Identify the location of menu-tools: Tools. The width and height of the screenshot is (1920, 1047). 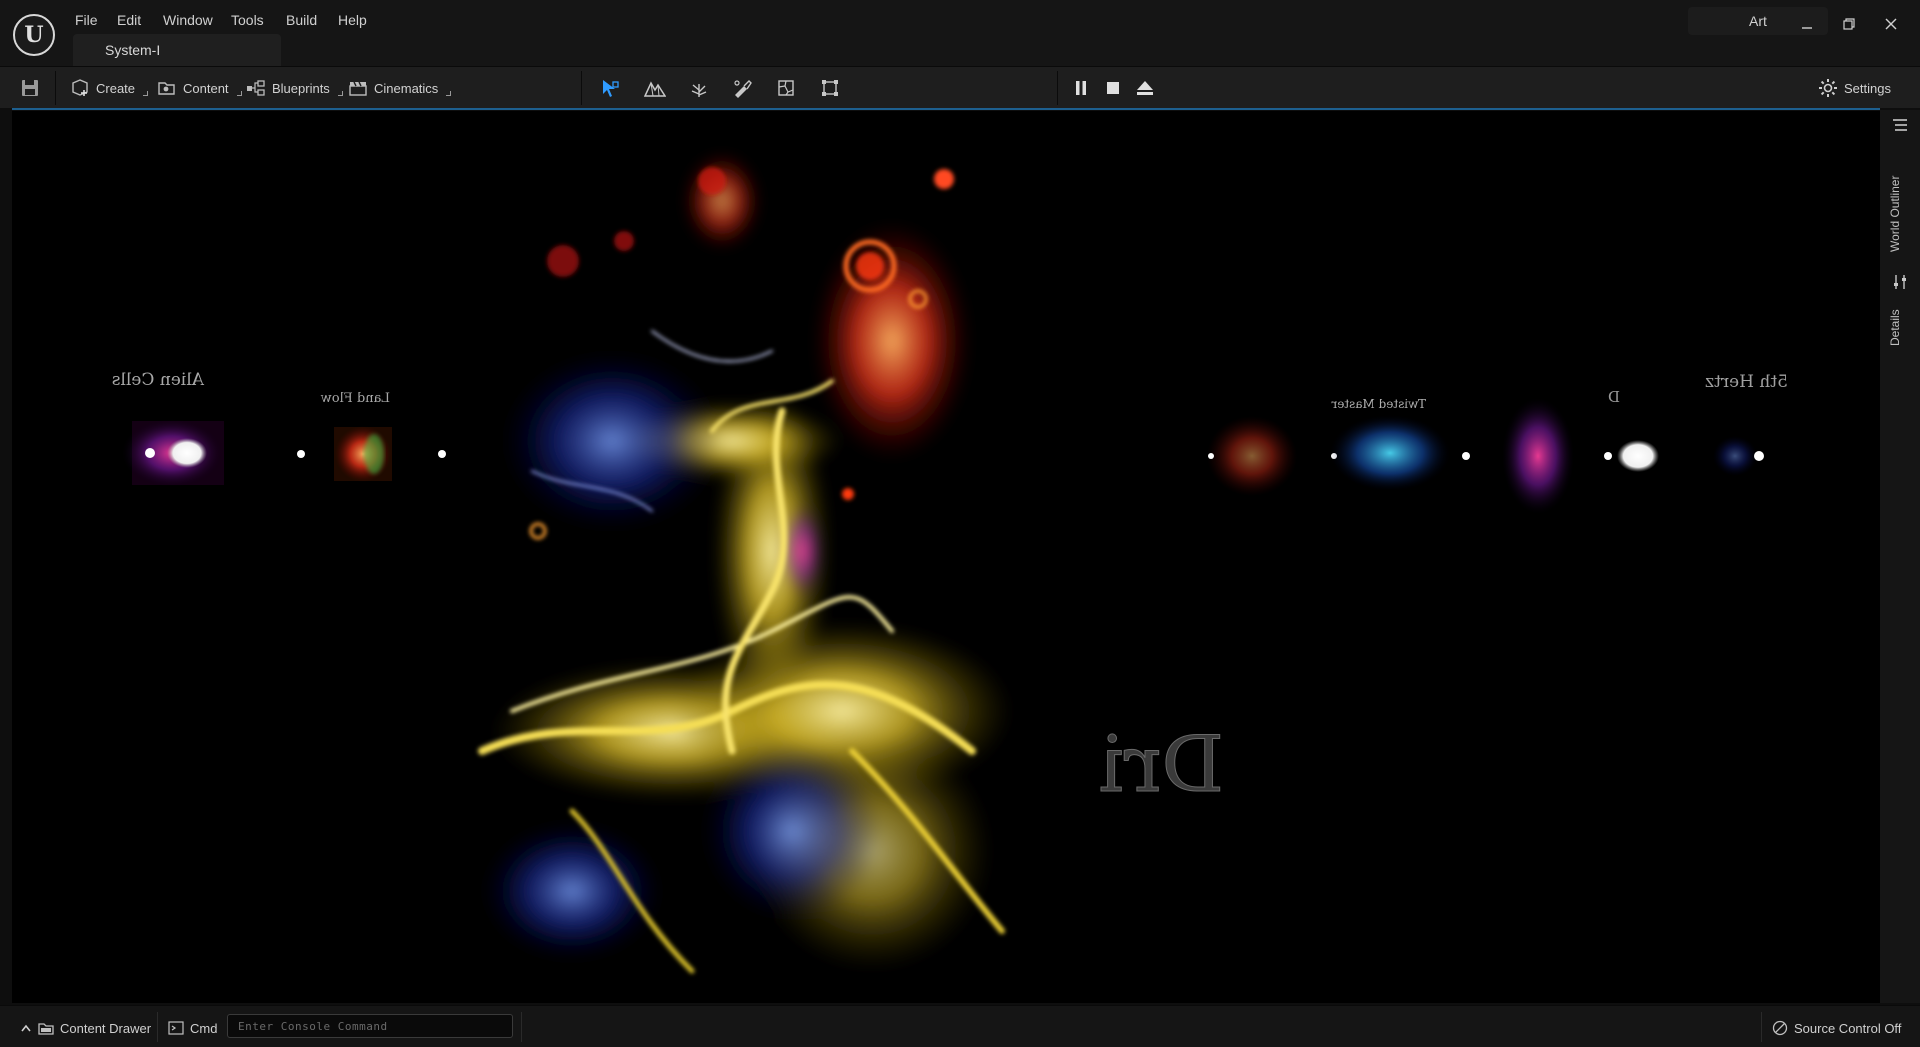
(247, 20).